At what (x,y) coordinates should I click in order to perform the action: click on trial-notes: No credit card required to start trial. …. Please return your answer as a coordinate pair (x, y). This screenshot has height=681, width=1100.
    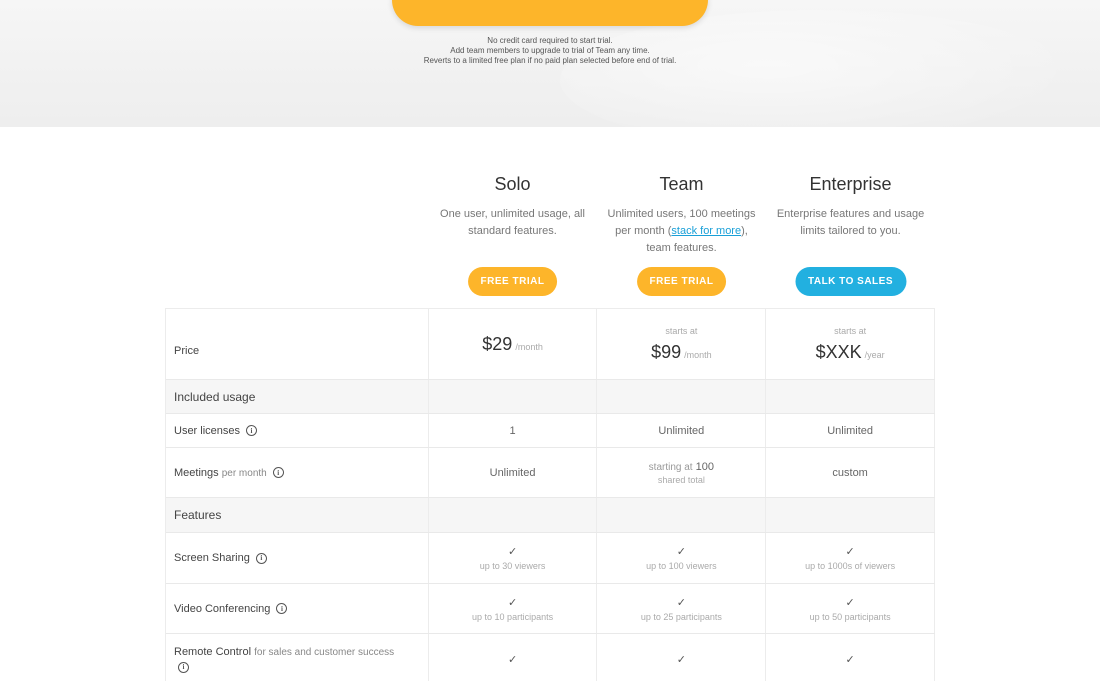
    Looking at the image, I should click on (550, 51).